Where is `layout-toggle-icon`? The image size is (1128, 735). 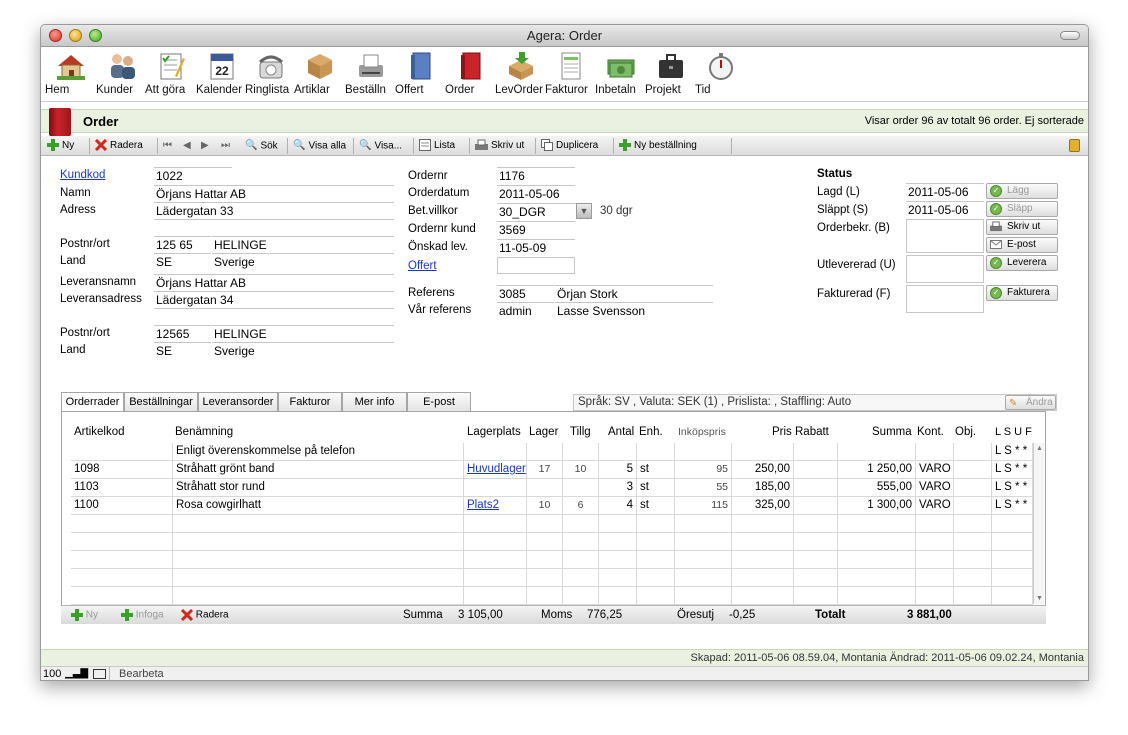 layout-toggle-icon is located at coordinates (99, 674).